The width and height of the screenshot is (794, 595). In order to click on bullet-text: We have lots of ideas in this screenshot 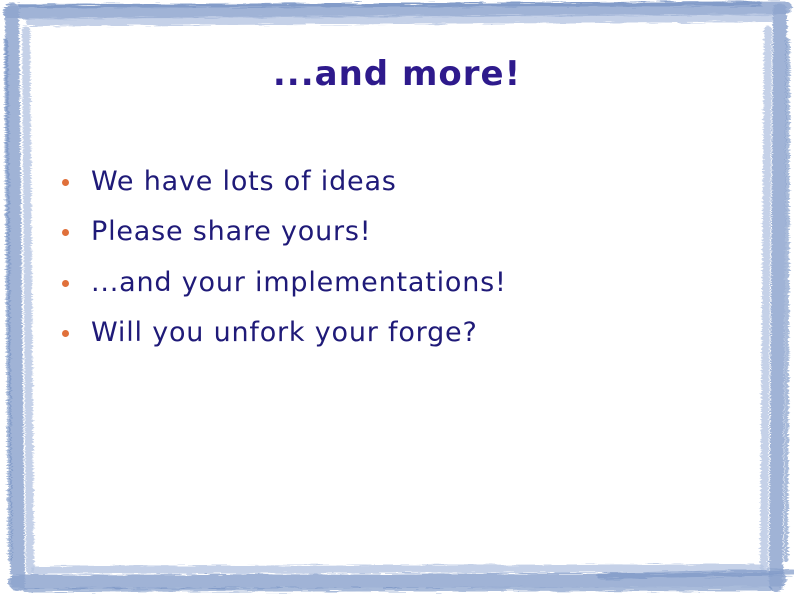, I will do `click(244, 181)`.